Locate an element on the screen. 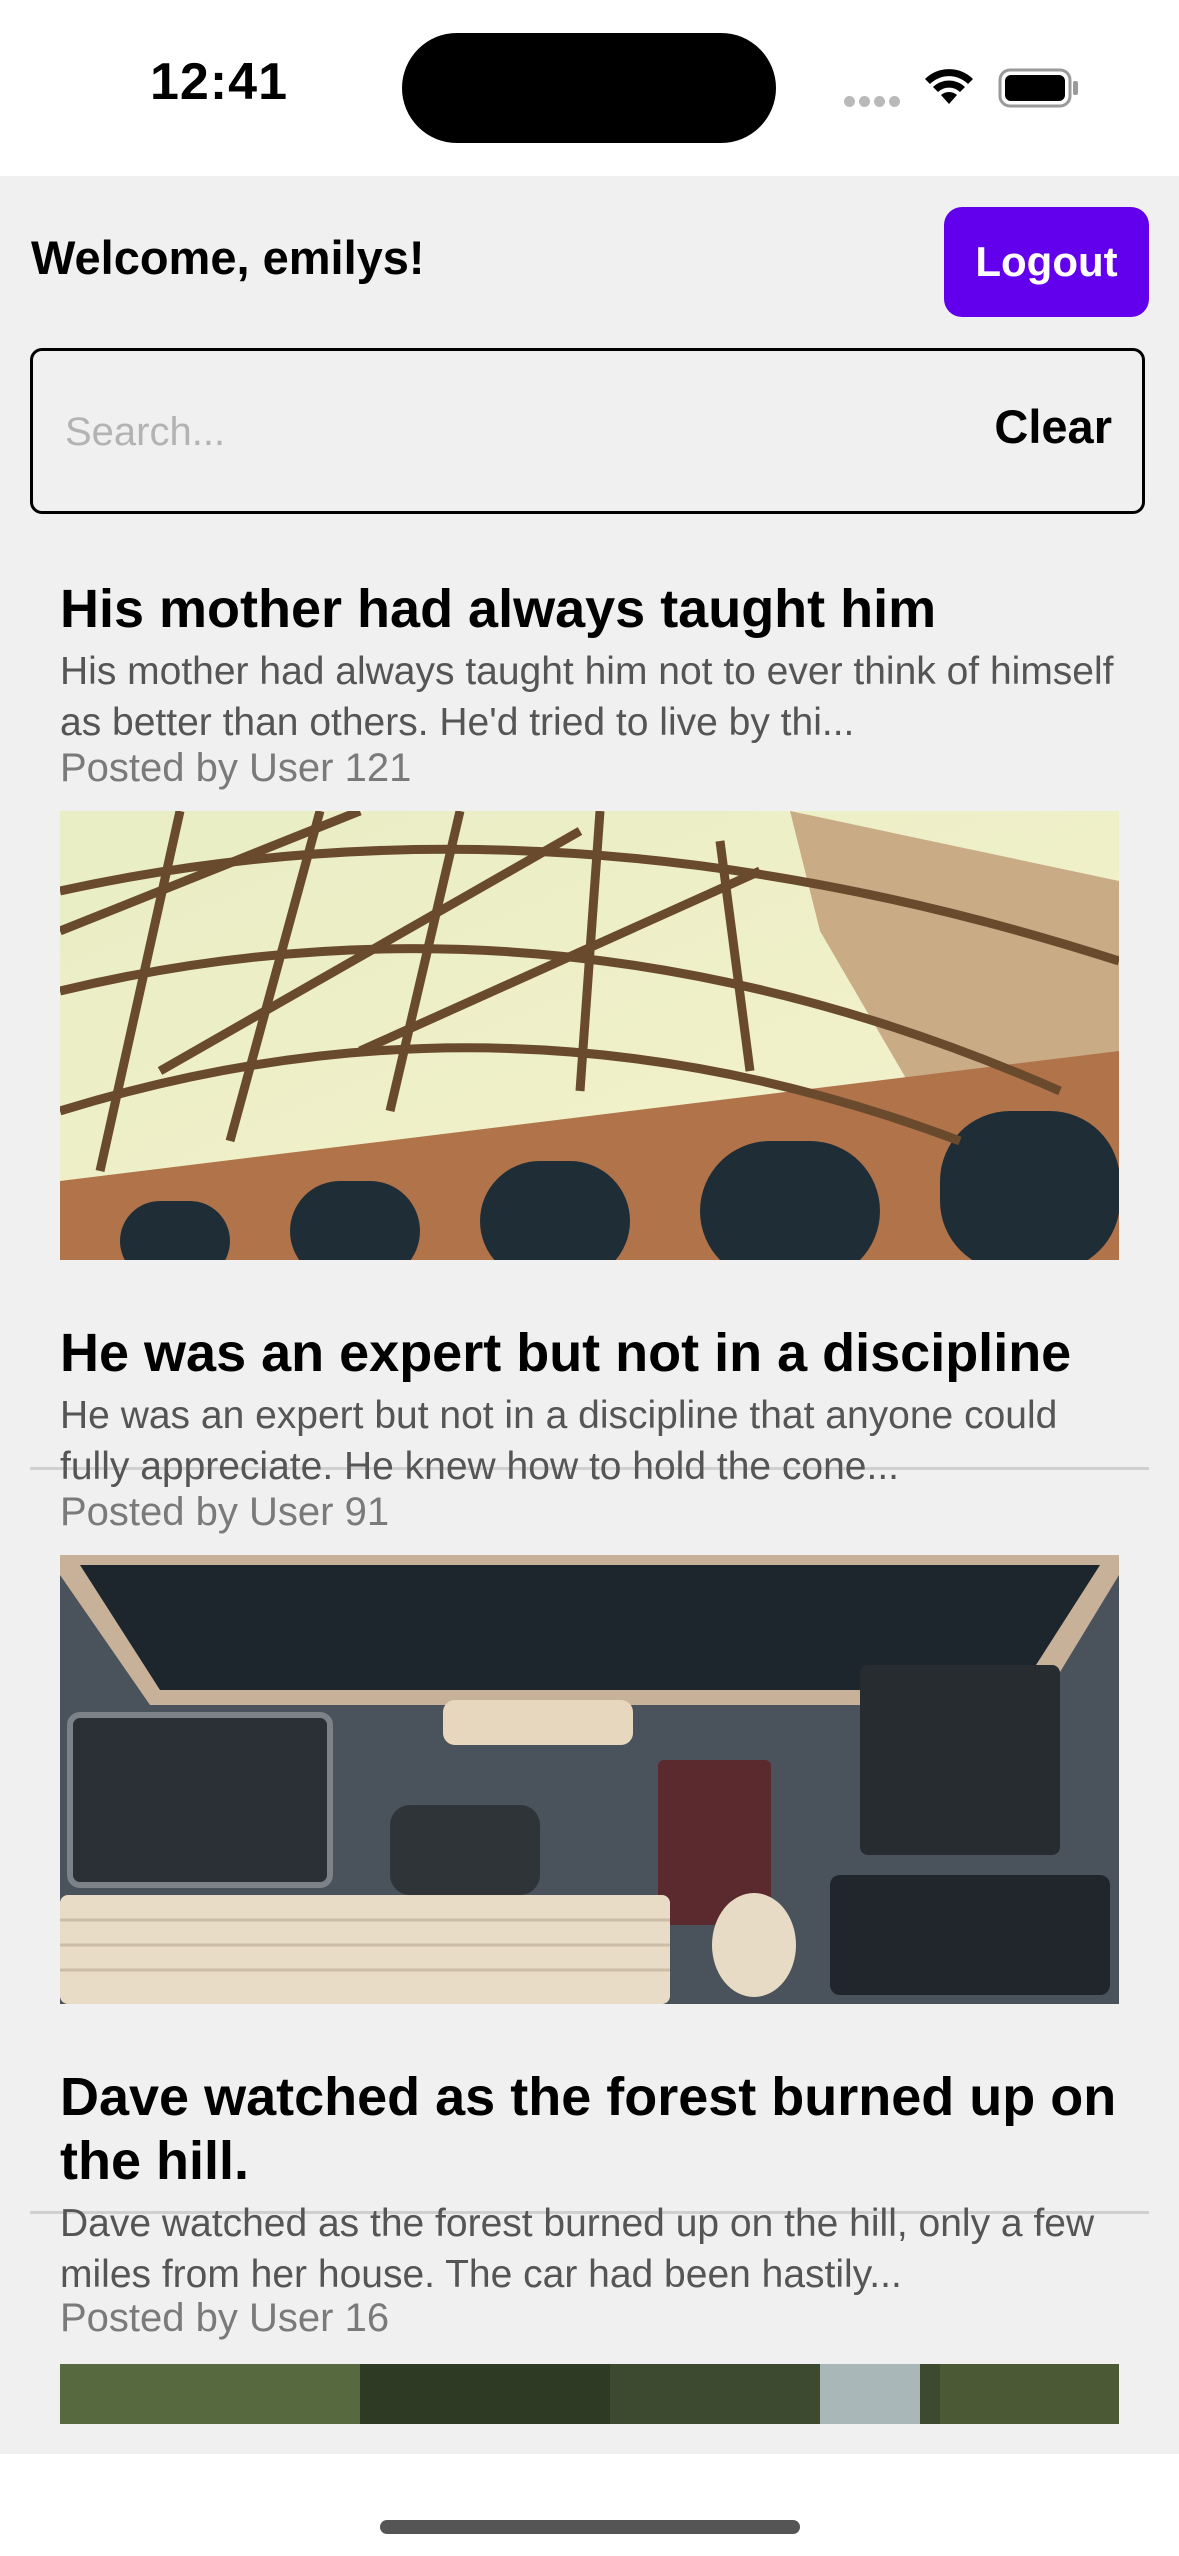 The width and height of the screenshot is (1179, 2556). forest-photo is located at coordinates (589, 2394).